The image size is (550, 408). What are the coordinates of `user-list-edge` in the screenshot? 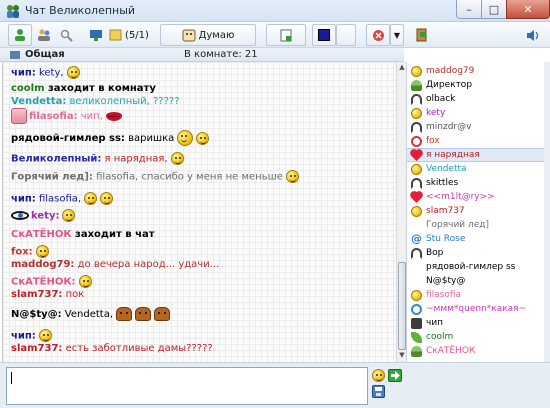 It's located at (547, 212).